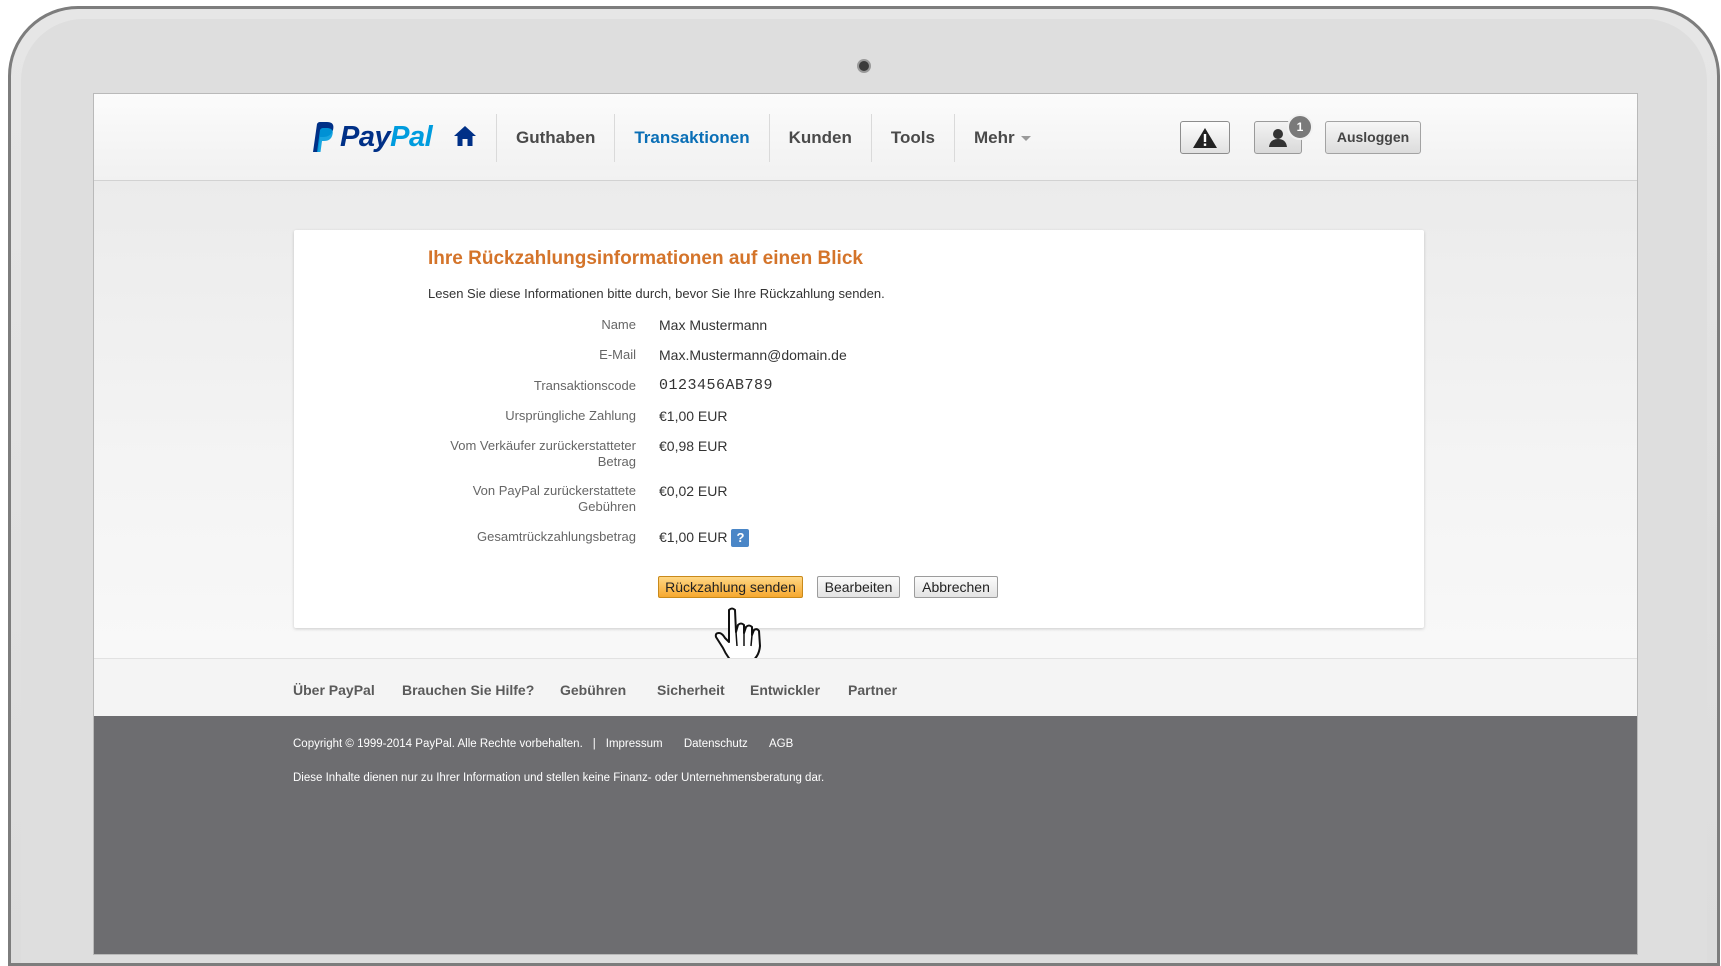  I want to click on detail-value: €1,00 EUR, so click(693, 416).